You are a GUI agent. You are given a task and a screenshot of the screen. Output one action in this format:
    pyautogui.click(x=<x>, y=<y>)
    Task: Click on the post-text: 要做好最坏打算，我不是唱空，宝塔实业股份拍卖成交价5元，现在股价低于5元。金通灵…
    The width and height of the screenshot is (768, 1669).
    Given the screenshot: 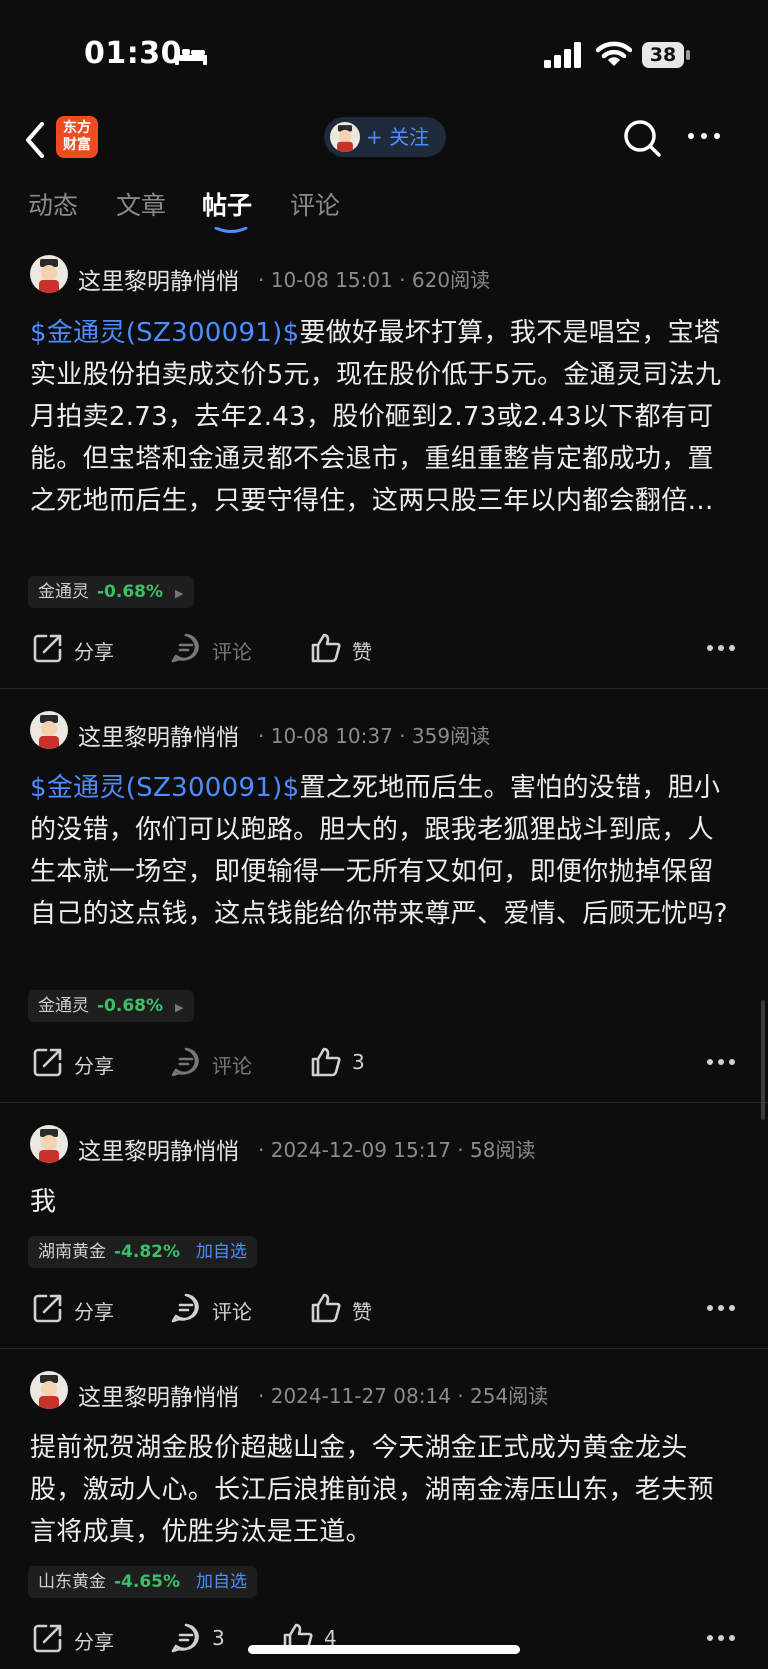 What is the action you would take?
    pyautogui.click(x=376, y=417)
    